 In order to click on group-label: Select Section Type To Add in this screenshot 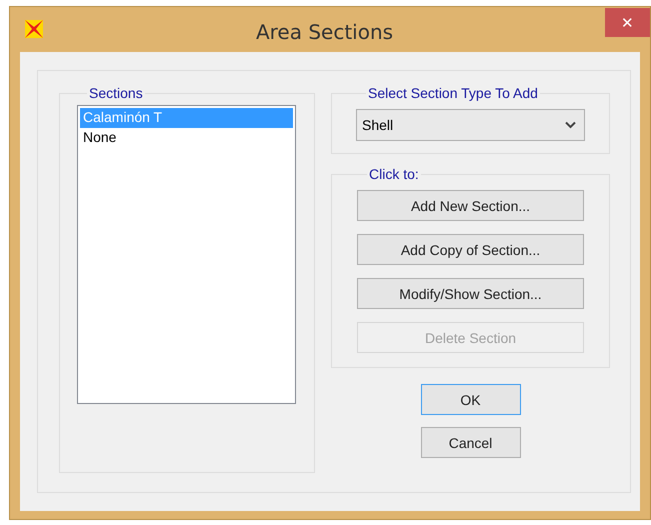, I will do `click(453, 93)`.